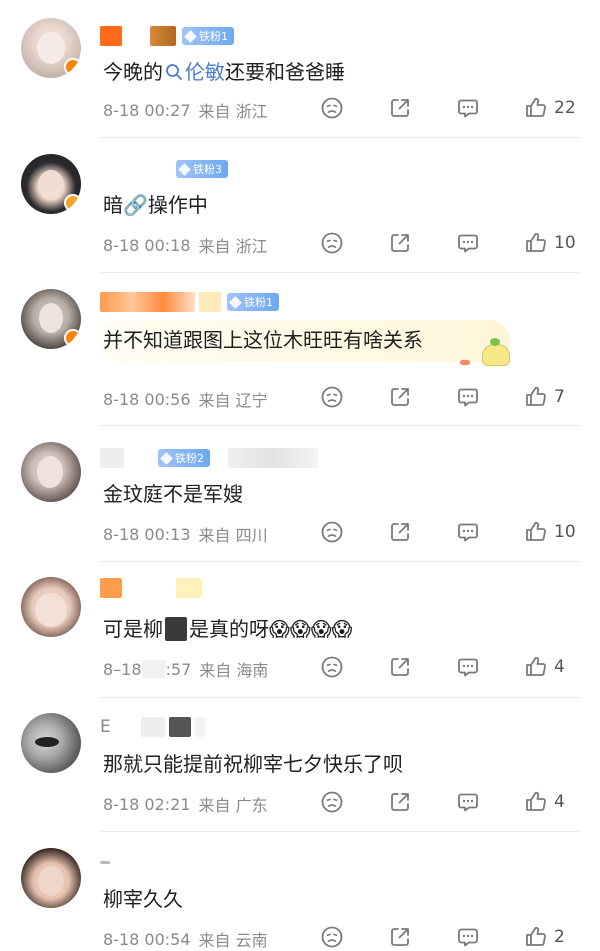 The width and height of the screenshot is (600, 951). Describe the element at coordinates (133, 72) in the screenshot. I see `comment-text-part: 今晚的` at that location.